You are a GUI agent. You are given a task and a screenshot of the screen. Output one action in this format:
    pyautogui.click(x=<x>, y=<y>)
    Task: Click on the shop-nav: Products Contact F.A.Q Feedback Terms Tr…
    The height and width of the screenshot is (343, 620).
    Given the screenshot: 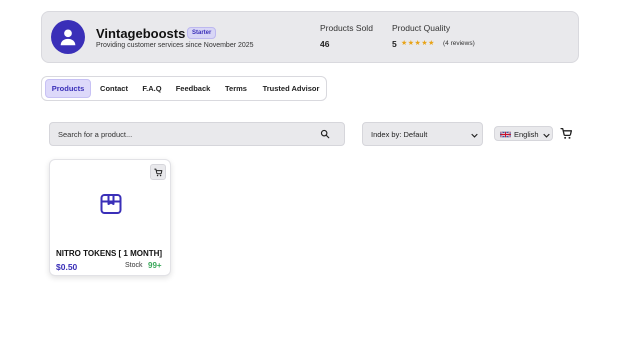 What is the action you would take?
    pyautogui.click(x=184, y=88)
    